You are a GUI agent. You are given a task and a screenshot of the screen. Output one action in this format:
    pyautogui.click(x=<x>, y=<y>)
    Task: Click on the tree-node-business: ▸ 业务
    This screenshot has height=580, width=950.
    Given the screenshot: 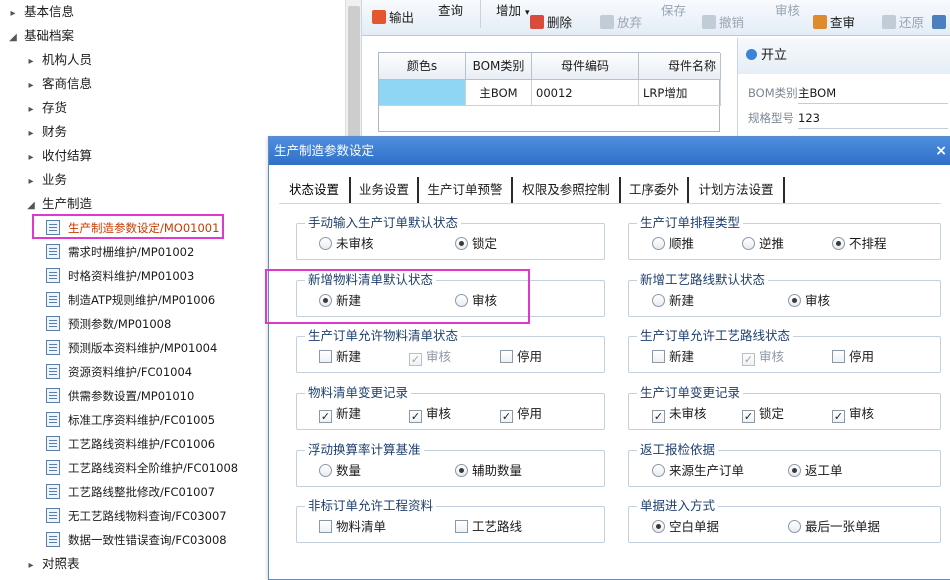 What is the action you would take?
    pyautogui.click(x=45, y=180)
    